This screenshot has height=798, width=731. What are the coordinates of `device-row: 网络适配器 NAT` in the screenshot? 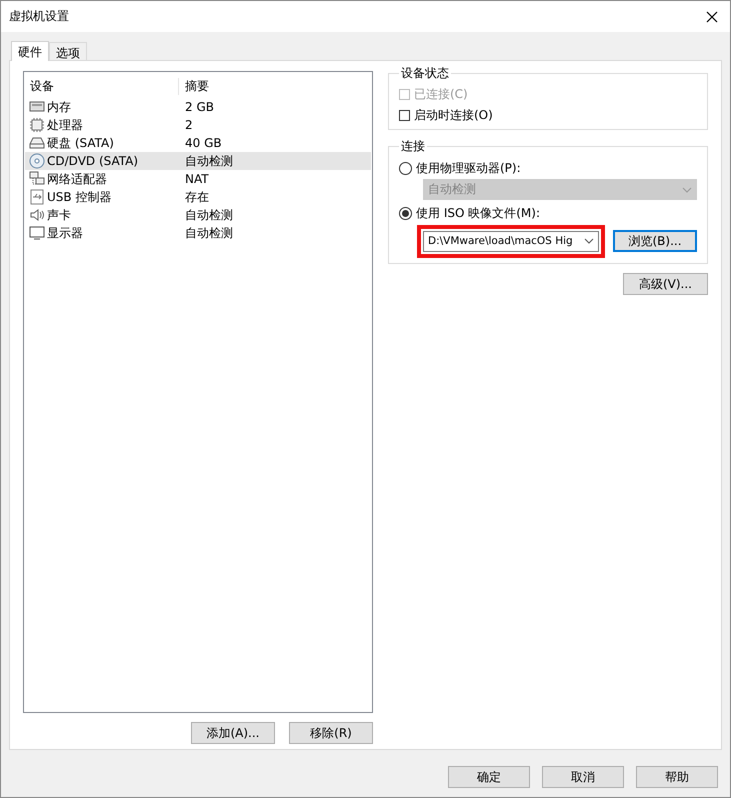 It's located at (198, 179).